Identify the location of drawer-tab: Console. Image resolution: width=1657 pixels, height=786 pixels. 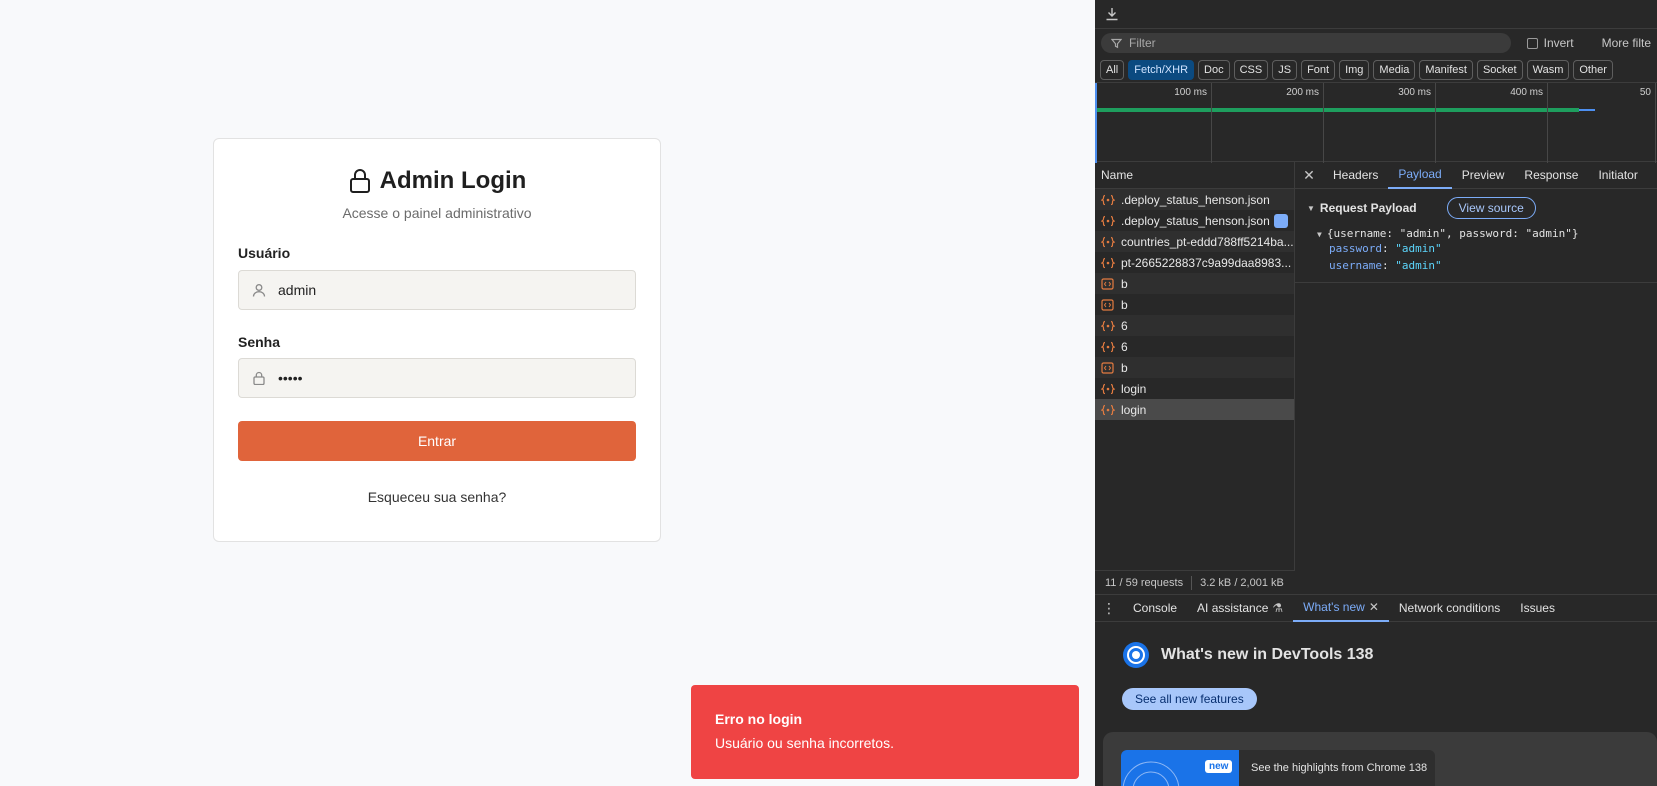
(1155, 608).